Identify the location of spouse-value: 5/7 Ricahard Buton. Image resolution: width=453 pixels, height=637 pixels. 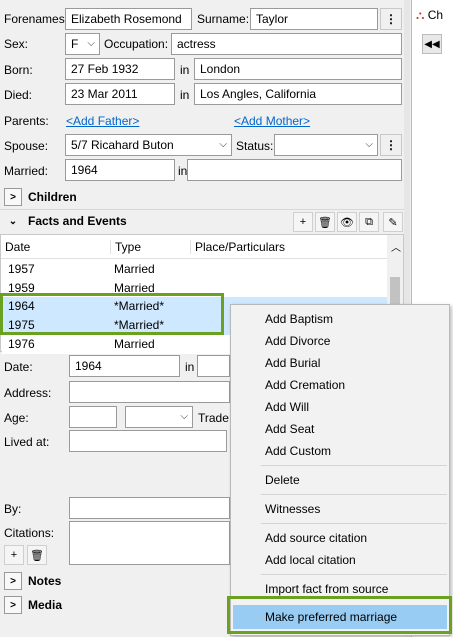
(122, 145).